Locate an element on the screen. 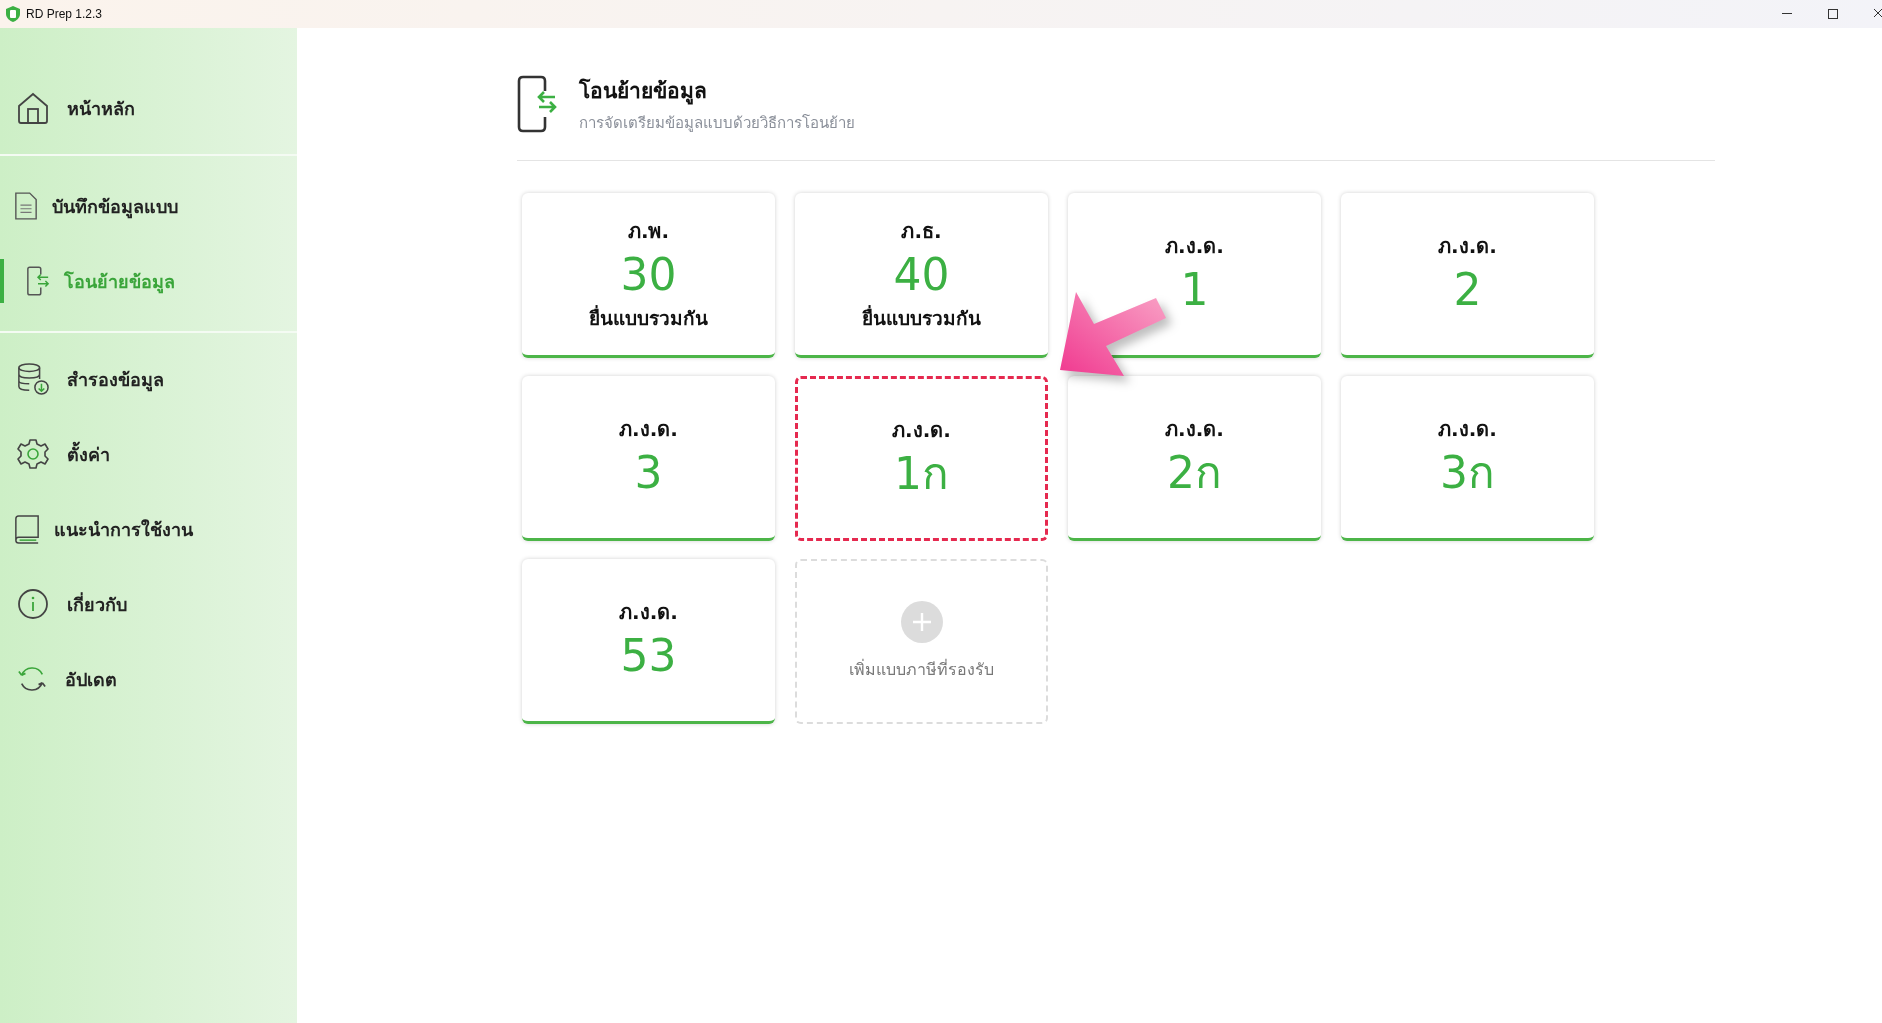 The height and width of the screenshot is (1023, 1882). form-card: ภ.ธ. 40 ยื่นแบบรวมกัน is located at coordinates (921, 275).